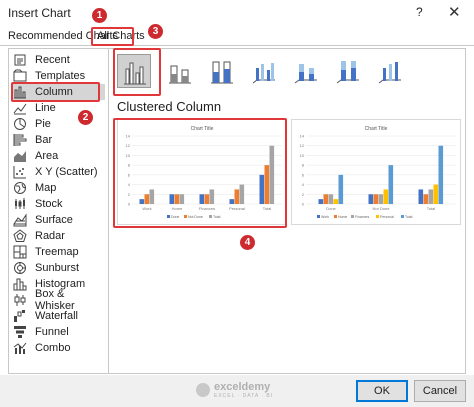 This screenshot has width=474, height=407. I want to click on chart-type-combo: Combo, so click(59, 348).